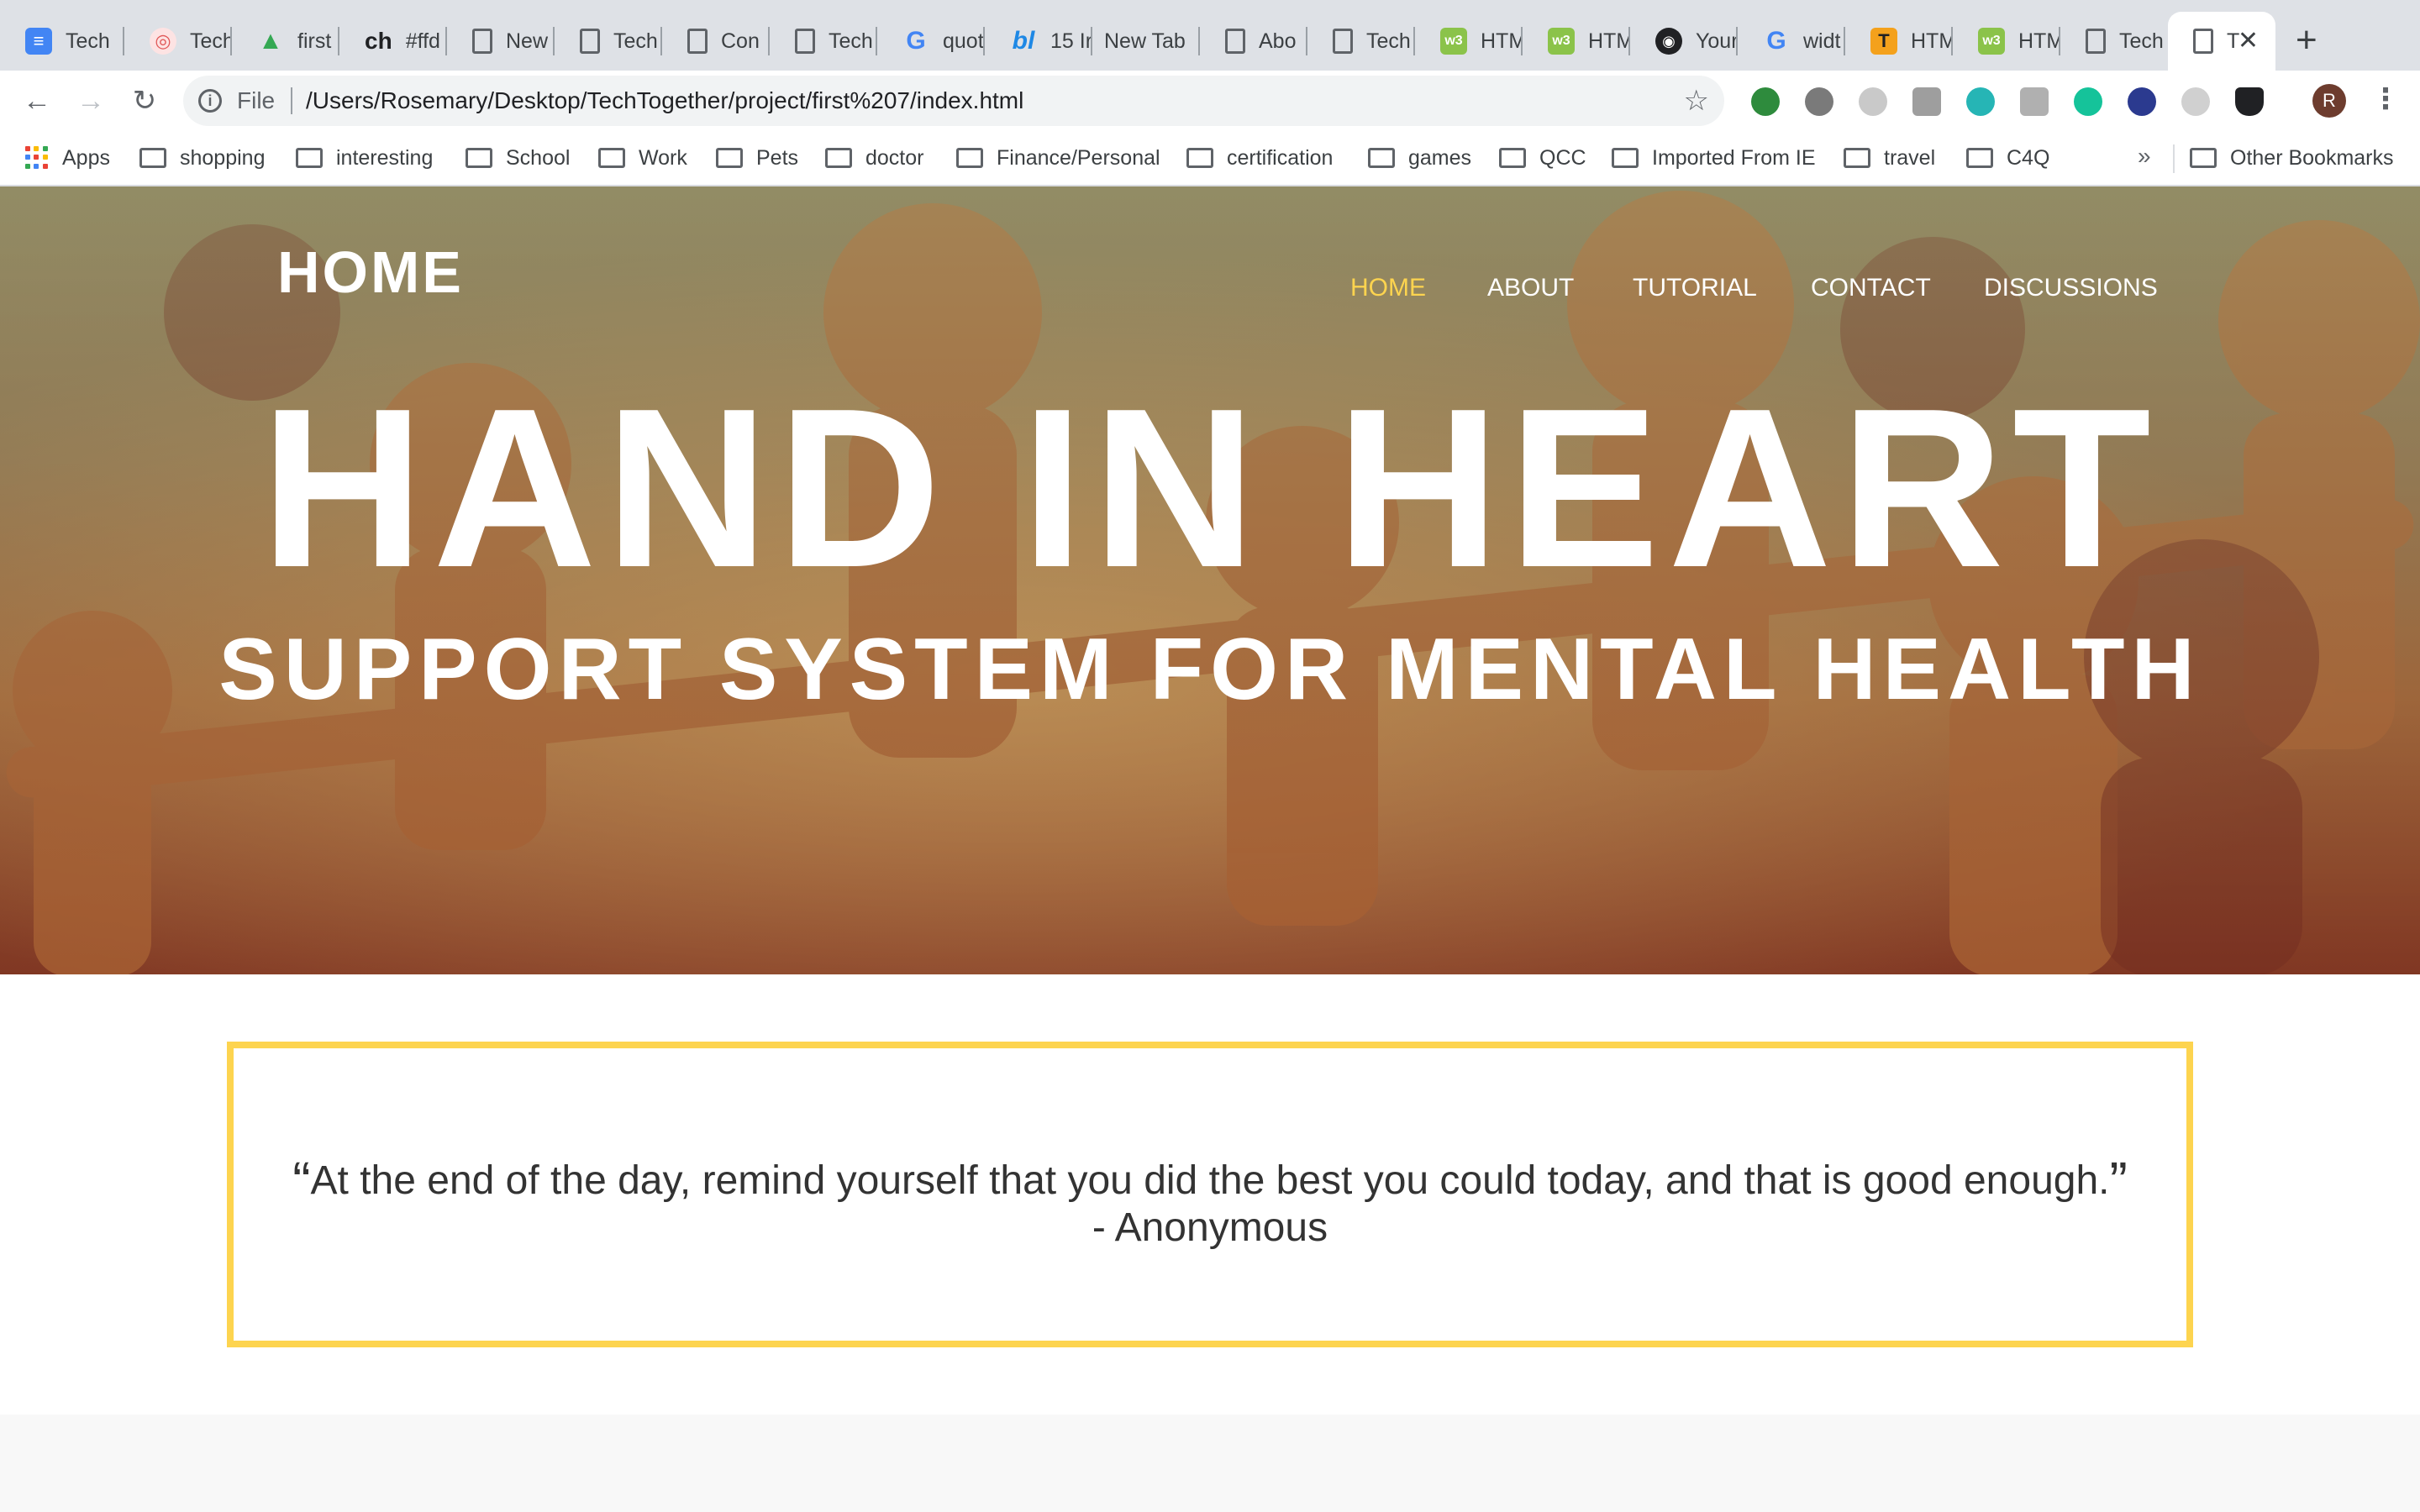 The height and width of the screenshot is (1512, 2420). I want to click on quote-attribution: - Anonymous, so click(1210, 1227).